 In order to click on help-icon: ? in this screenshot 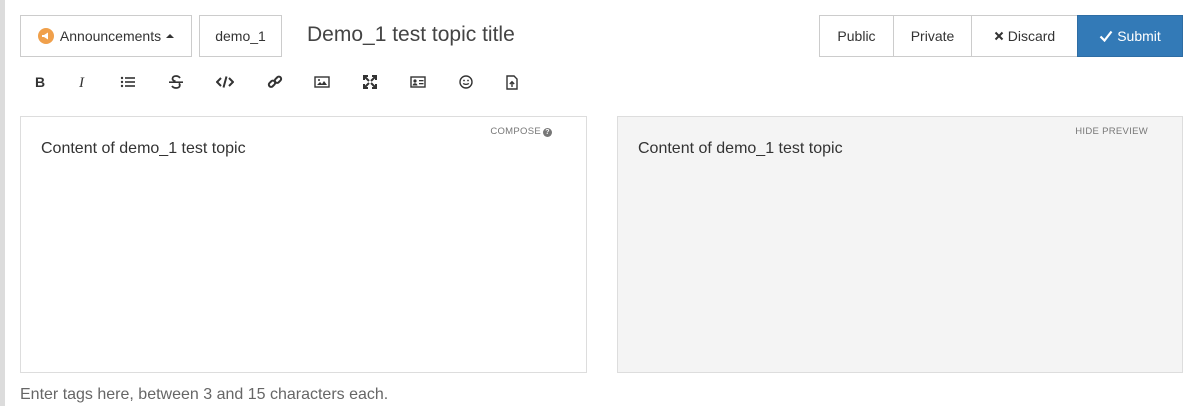, I will do `click(547, 132)`.